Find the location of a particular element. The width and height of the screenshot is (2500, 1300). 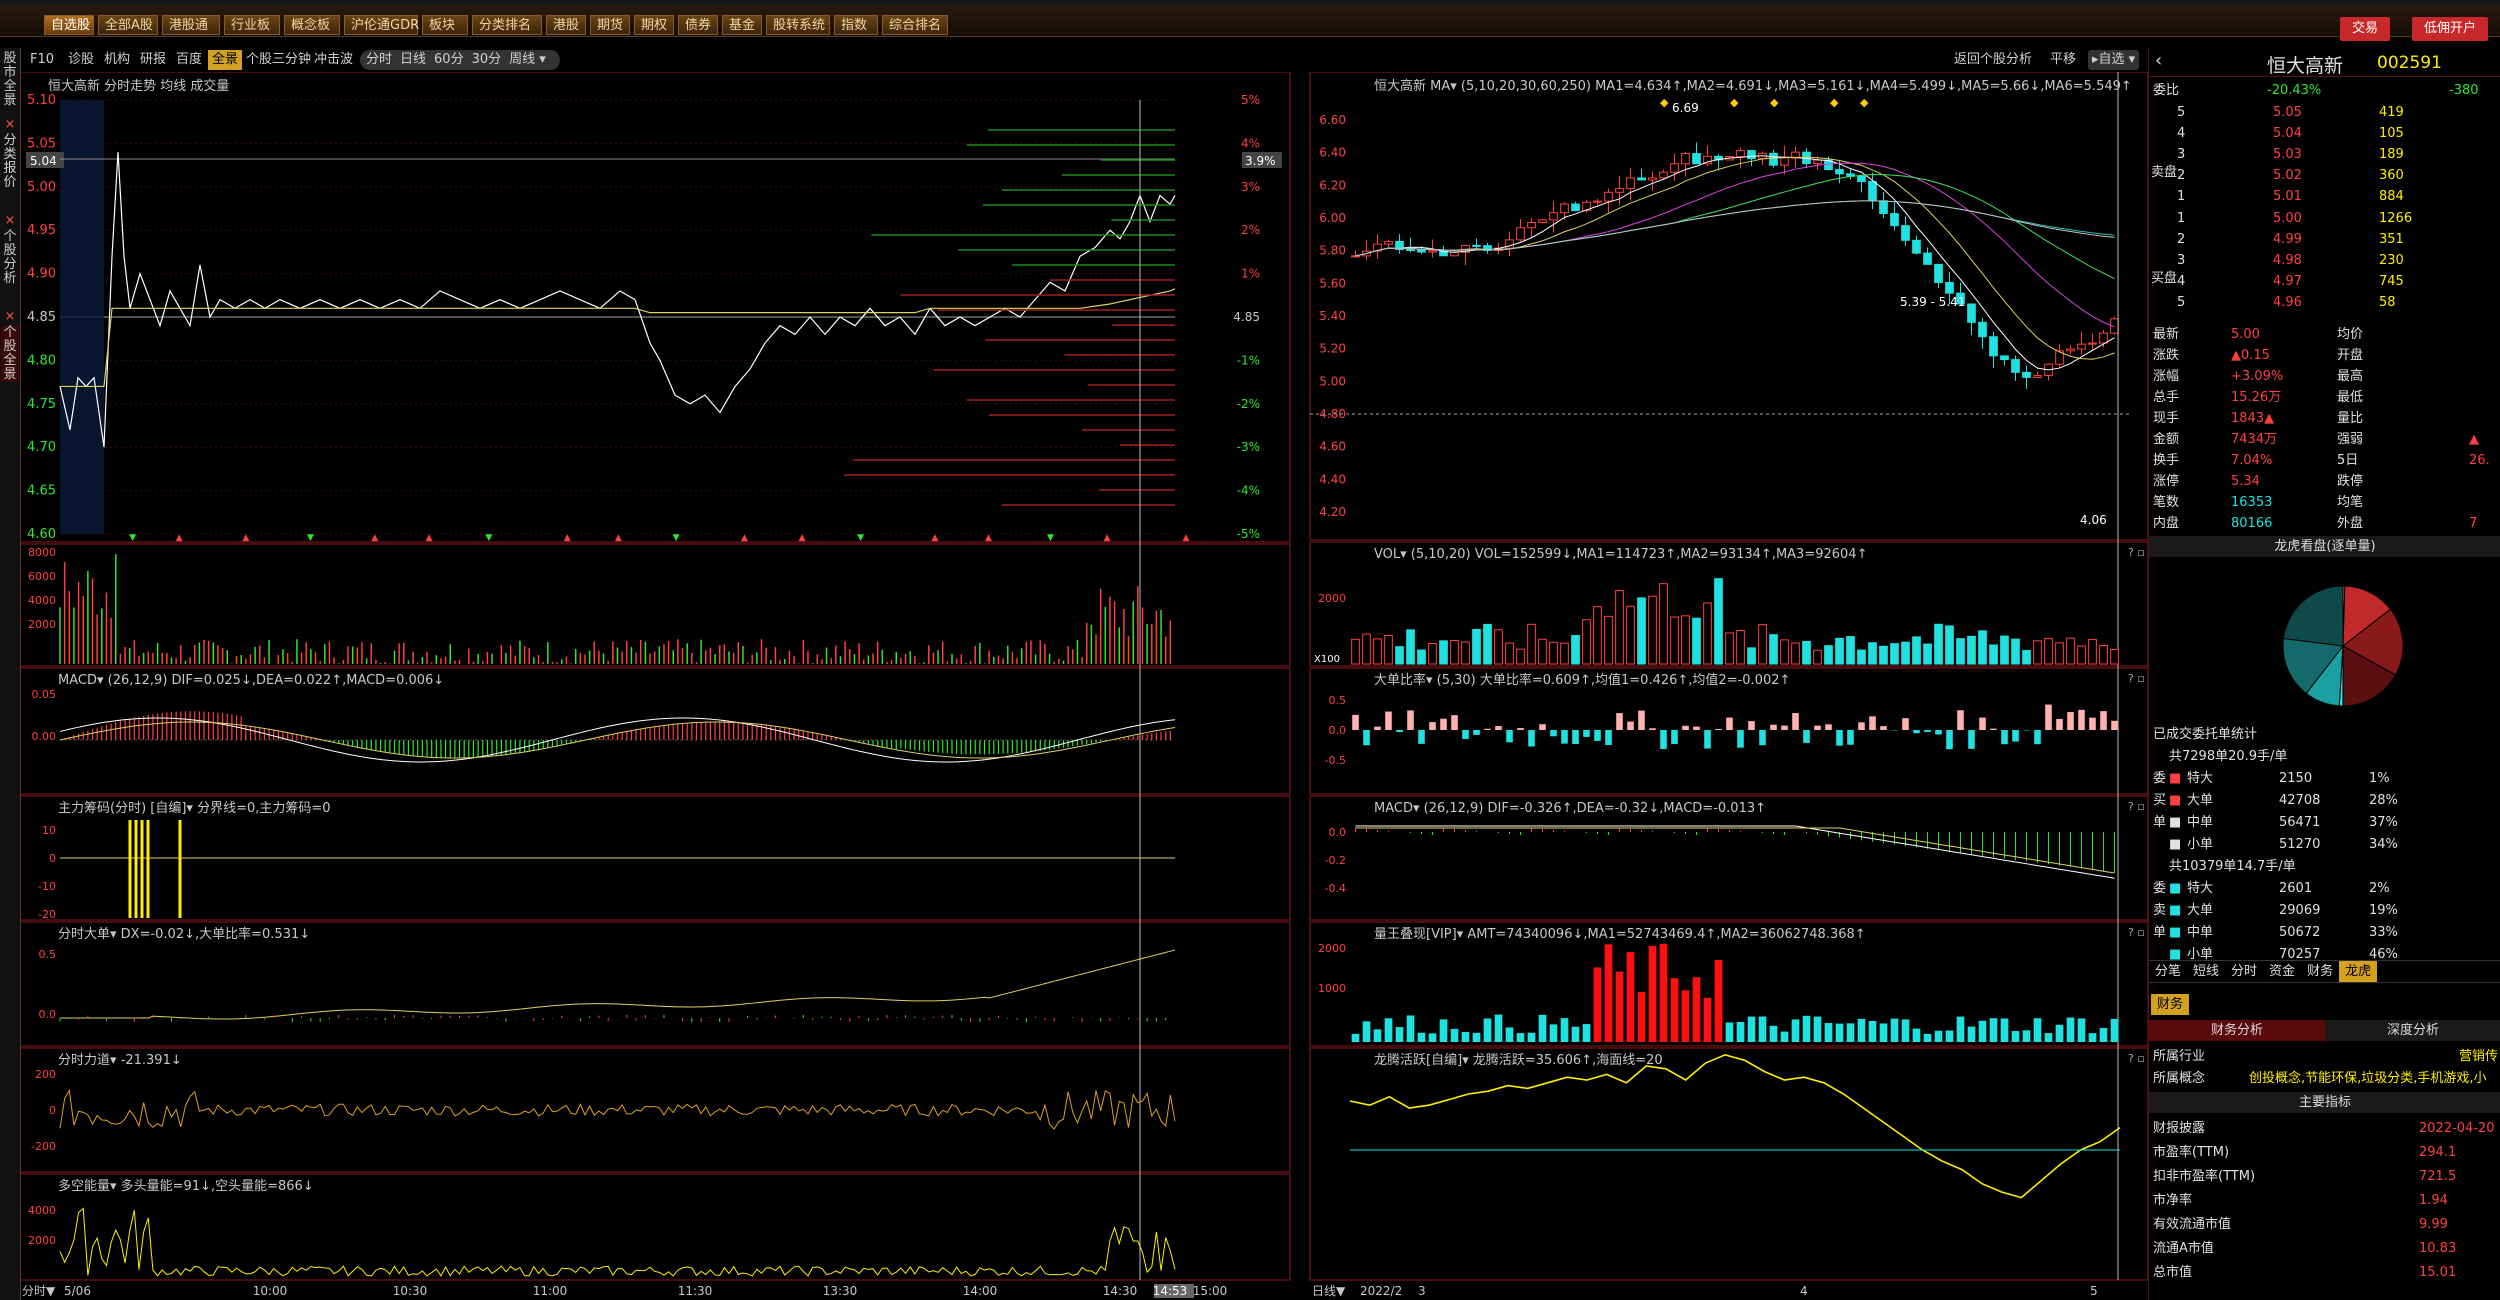

toolbar-item: 港股 is located at coordinates (566, 25).